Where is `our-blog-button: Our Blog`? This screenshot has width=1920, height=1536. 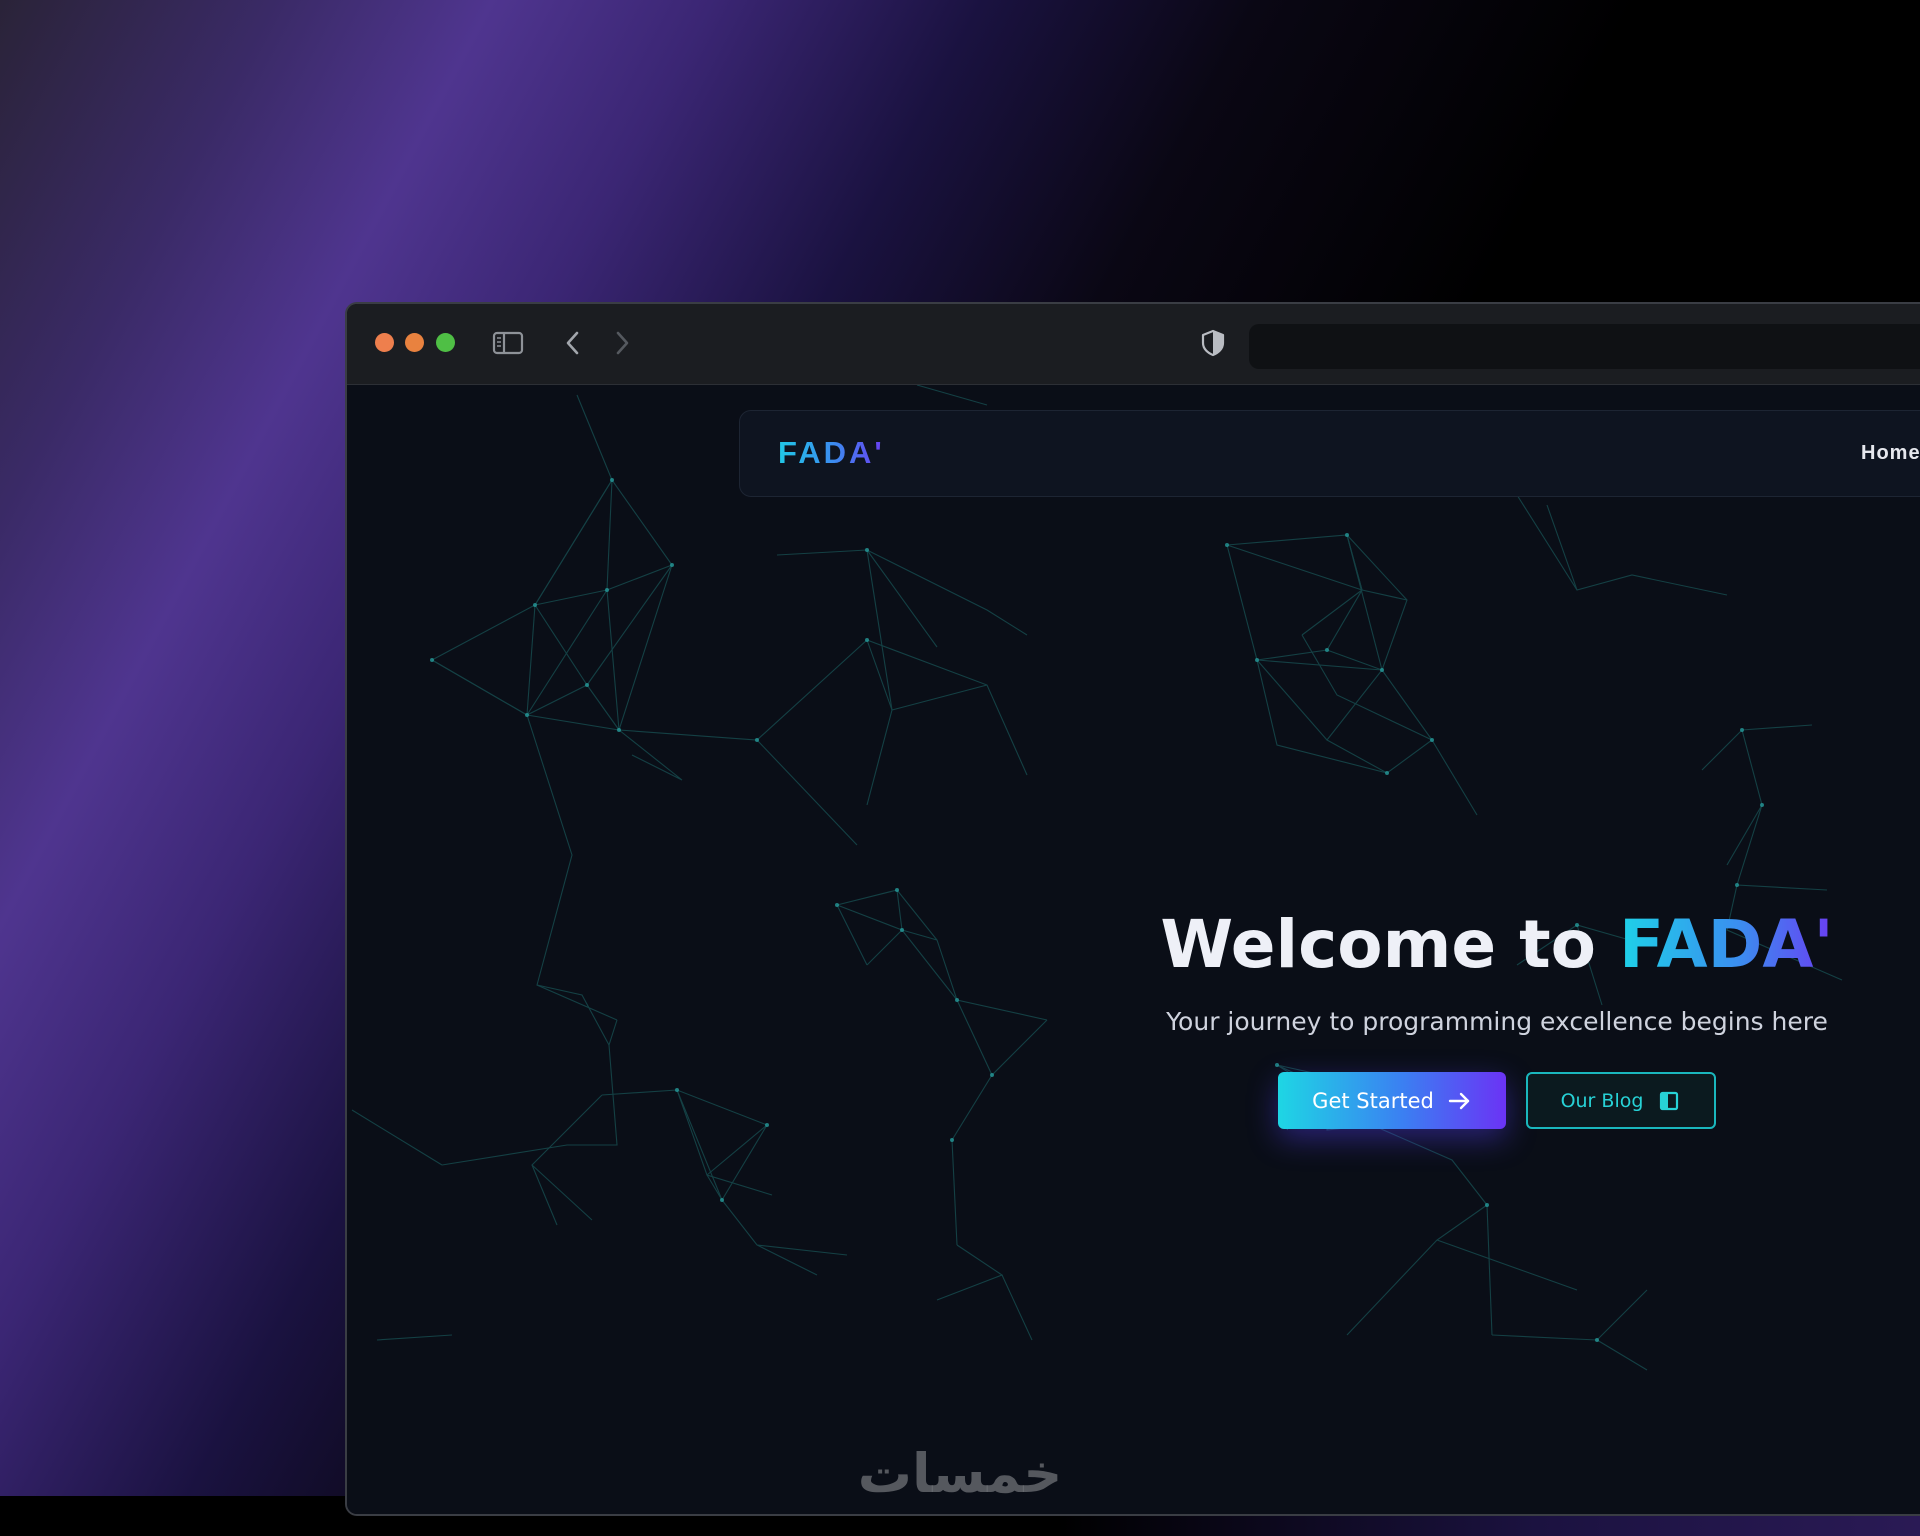
our-blog-button: Our Blog is located at coordinates (1621, 1100).